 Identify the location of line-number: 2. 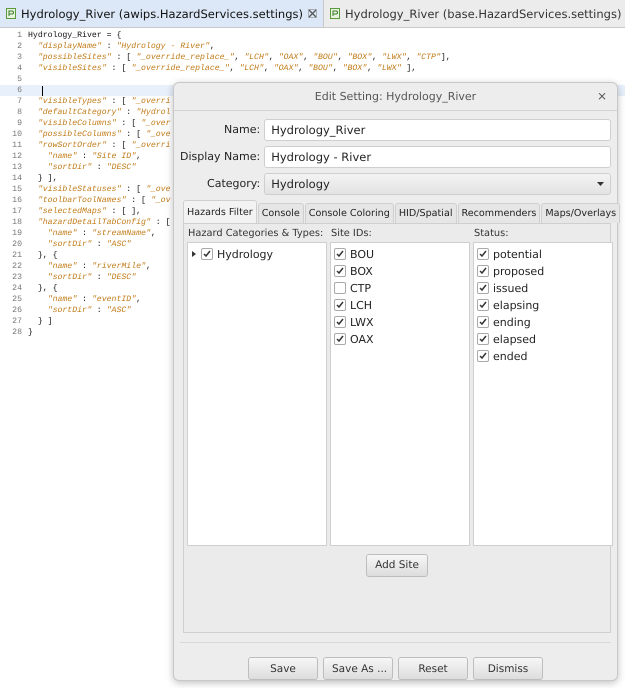
(19, 46).